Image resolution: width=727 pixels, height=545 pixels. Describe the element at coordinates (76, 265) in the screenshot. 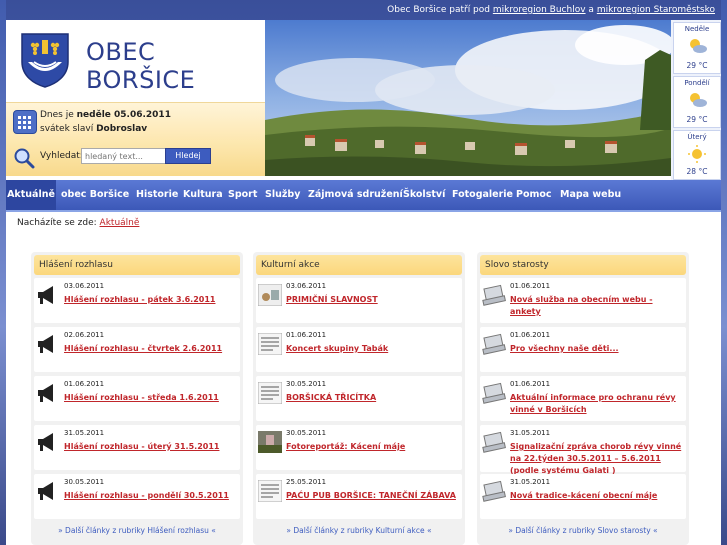

I see `column-title-text: Hlášení rozhlasu` at that location.